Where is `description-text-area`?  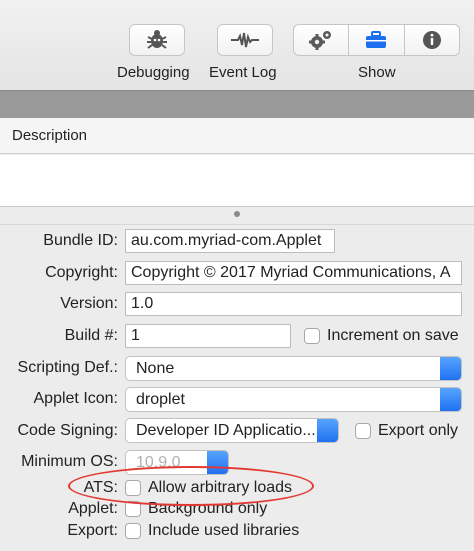
description-text-area is located at coordinates (237, 181).